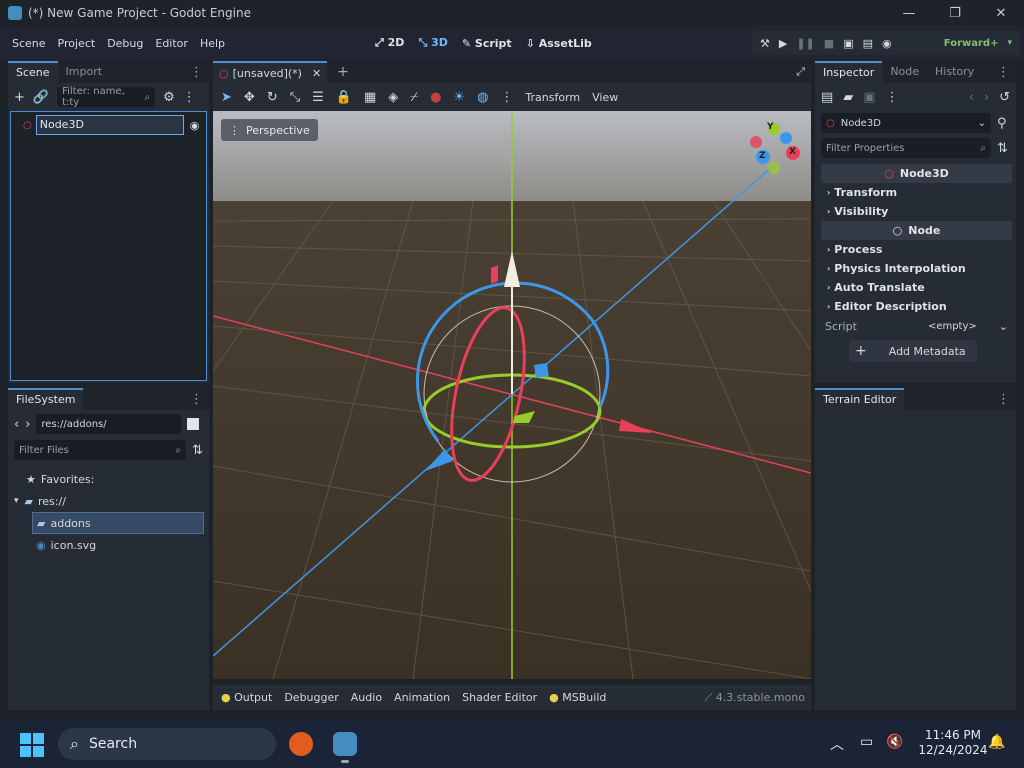 Image resolution: width=1024 pixels, height=768 pixels. I want to click on new-resource-icon: ▤, so click(827, 97).